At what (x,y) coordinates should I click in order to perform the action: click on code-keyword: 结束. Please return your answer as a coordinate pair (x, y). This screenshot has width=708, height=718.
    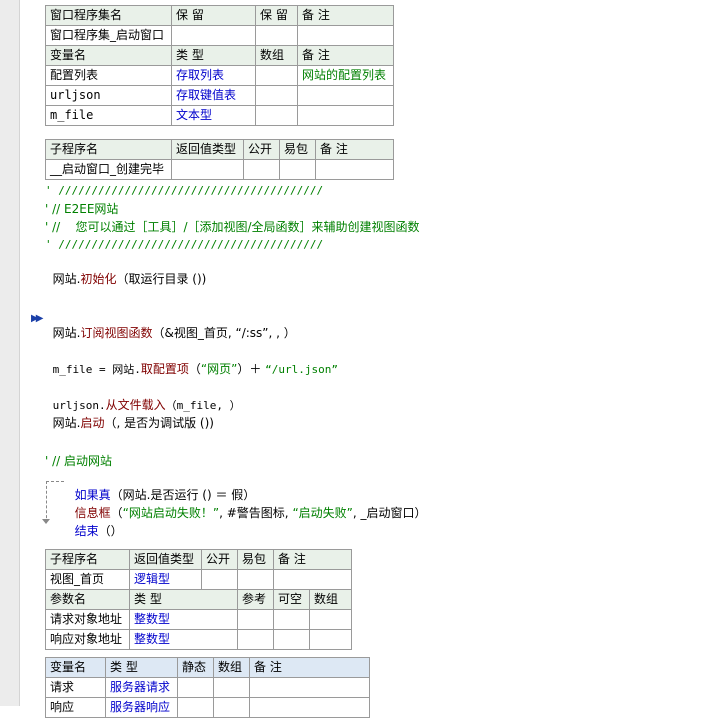
    Looking at the image, I should click on (86, 531).